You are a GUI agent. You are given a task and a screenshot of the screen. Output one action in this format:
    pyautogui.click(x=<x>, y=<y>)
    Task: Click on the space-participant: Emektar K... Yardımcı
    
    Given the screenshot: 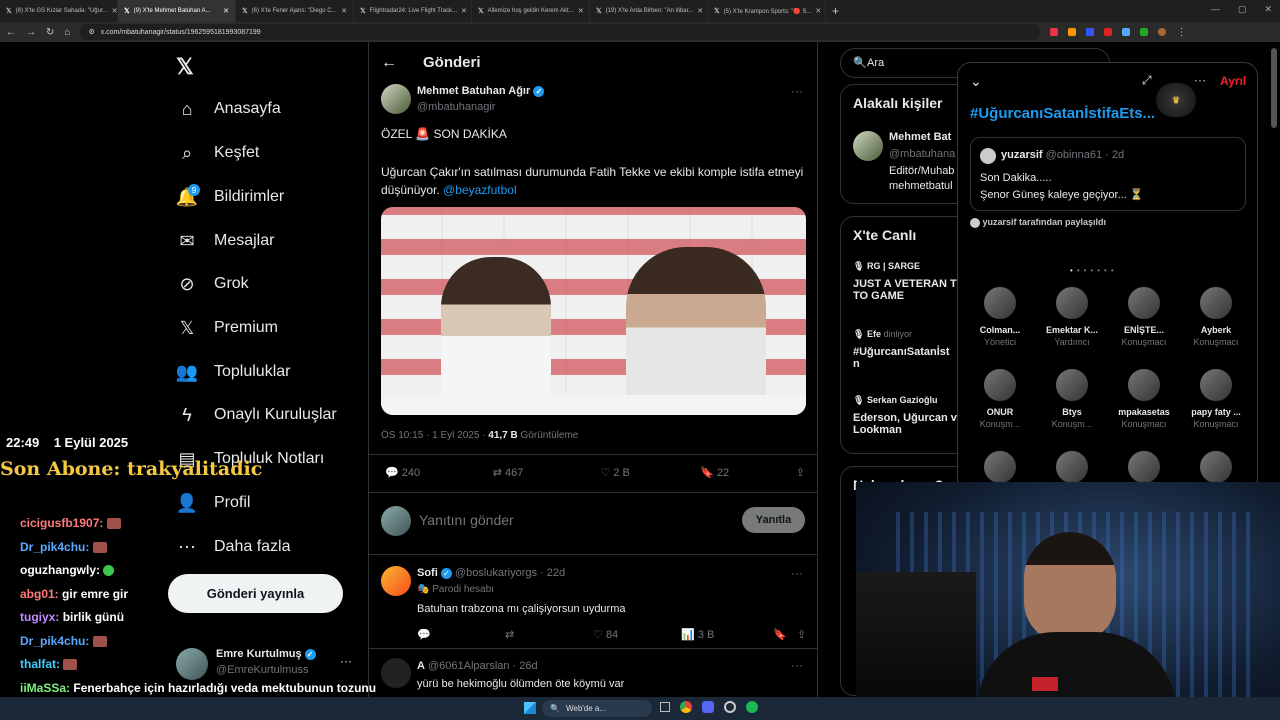 What is the action you would take?
    pyautogui.click(x=1072, y=316)
    